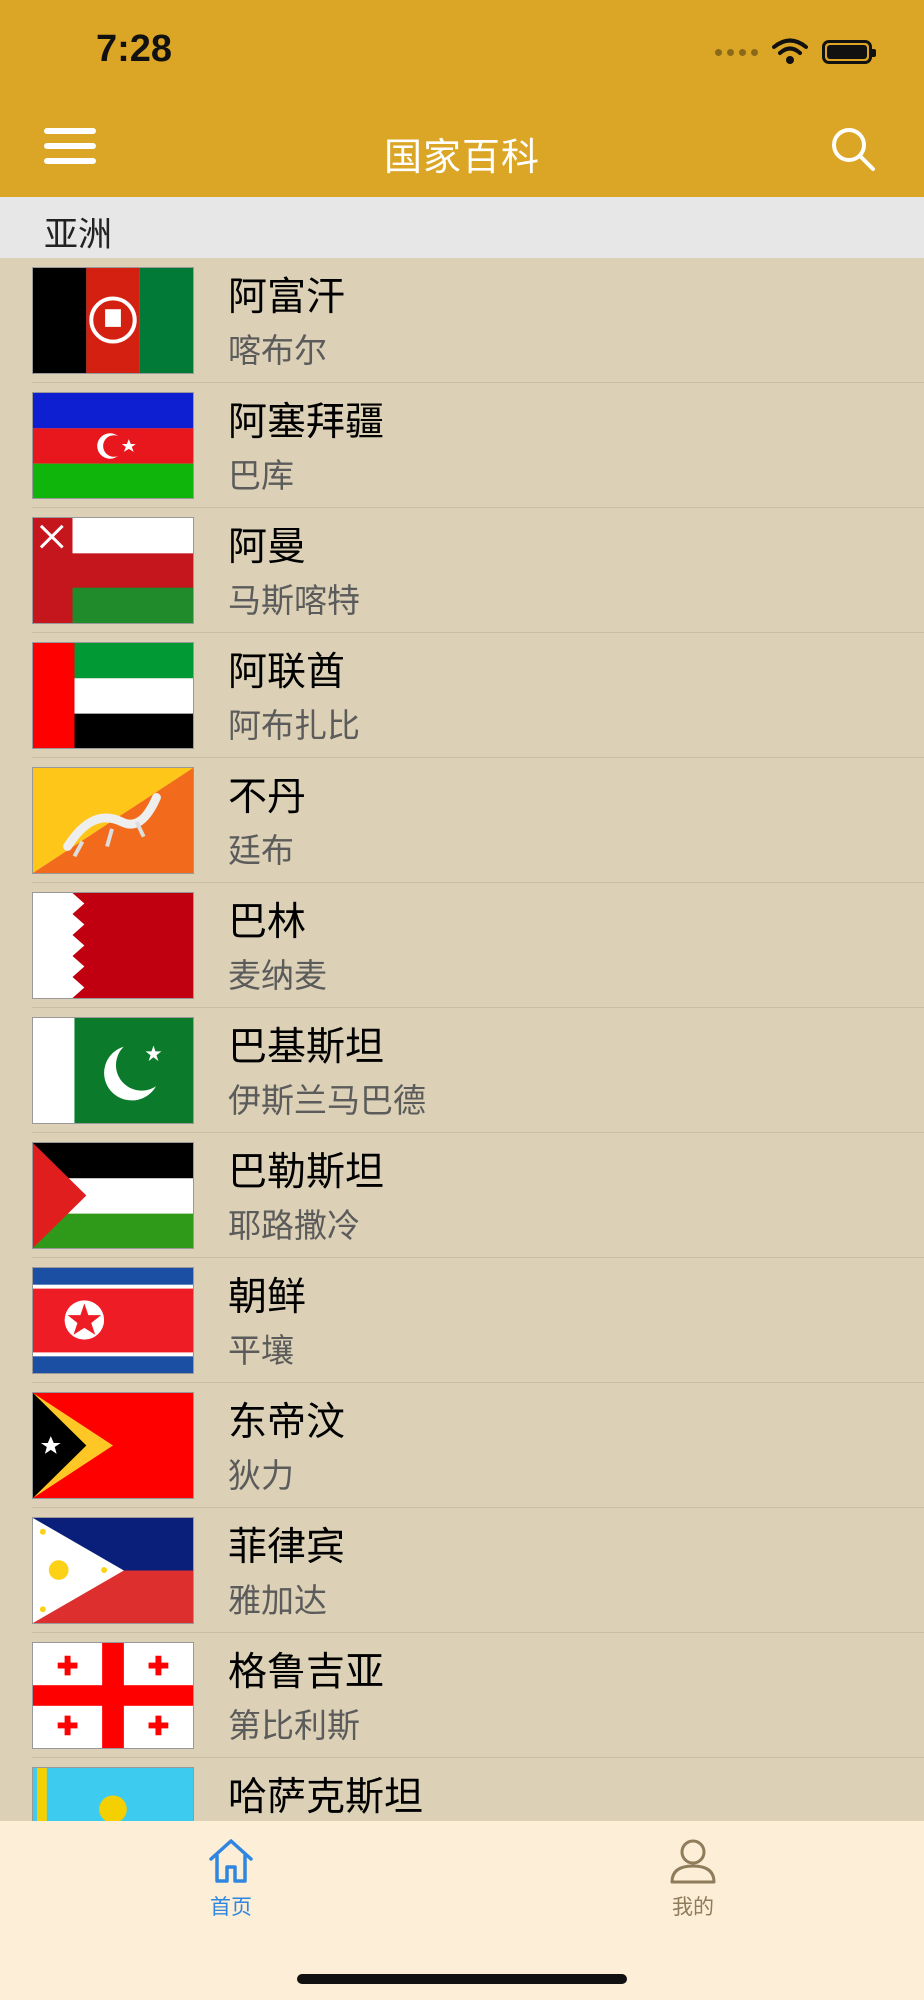 Image resolution: width=924 pixels, height=2000 pixels. Describe the element at coordinates (277, 1600) in the screenshot. I see `country-capital: 雅加达` at that location.